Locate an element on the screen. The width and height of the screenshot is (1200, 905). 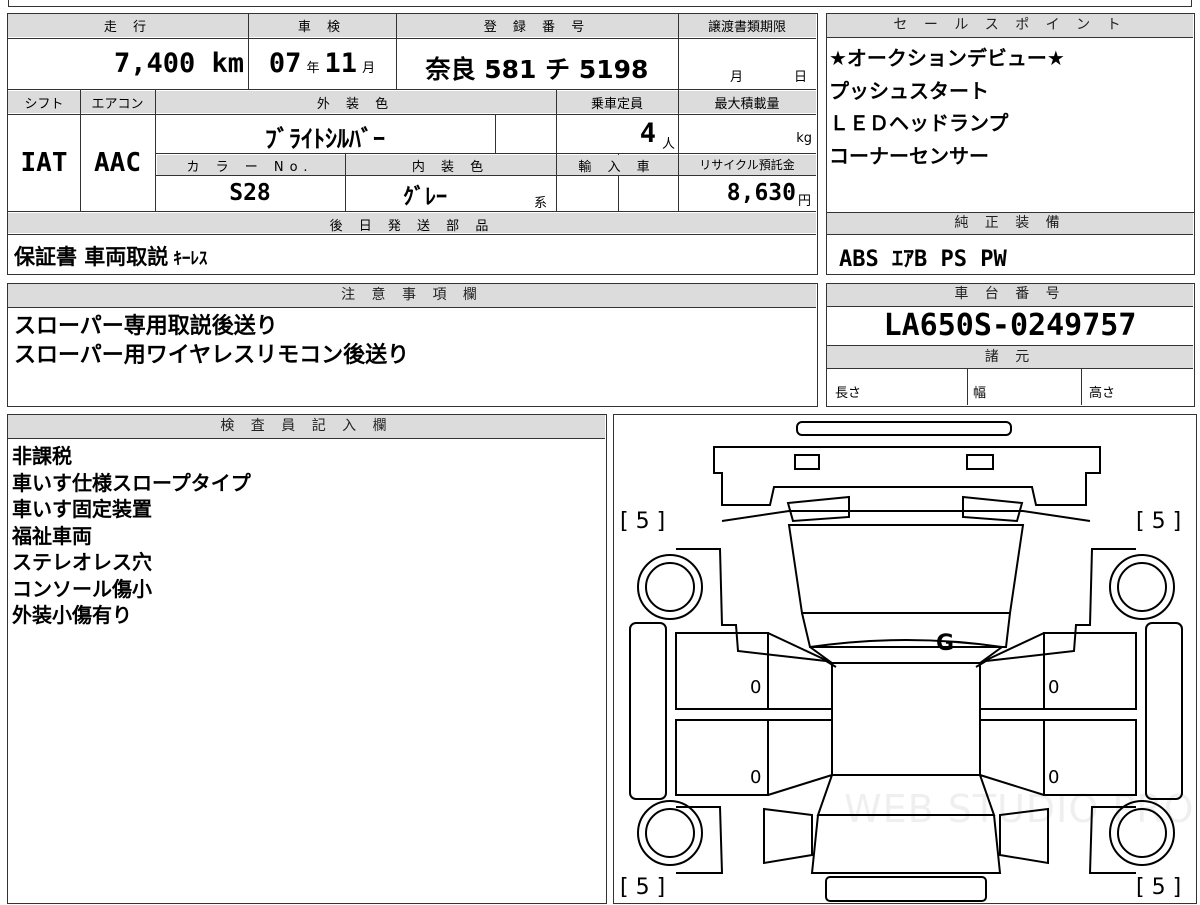
import-header: 輸 入 車 is located at coordinates (617, 167).